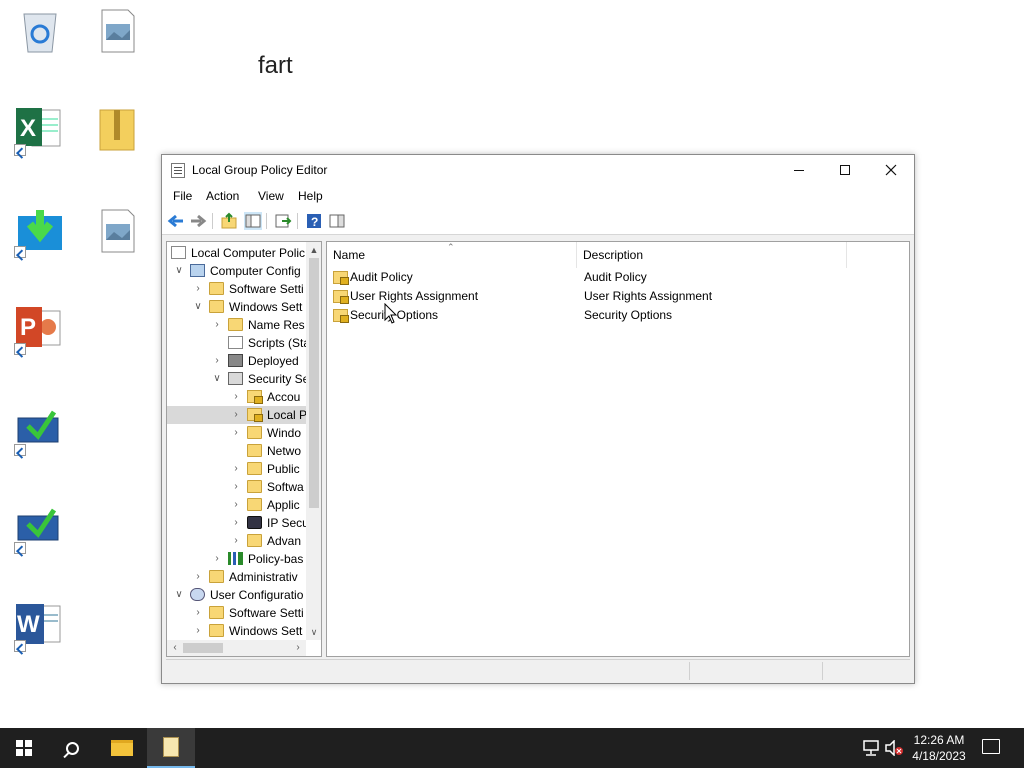 The image size is (1024, 768). I want to click on tree-item-public-key: › Public, so click(236, 469).